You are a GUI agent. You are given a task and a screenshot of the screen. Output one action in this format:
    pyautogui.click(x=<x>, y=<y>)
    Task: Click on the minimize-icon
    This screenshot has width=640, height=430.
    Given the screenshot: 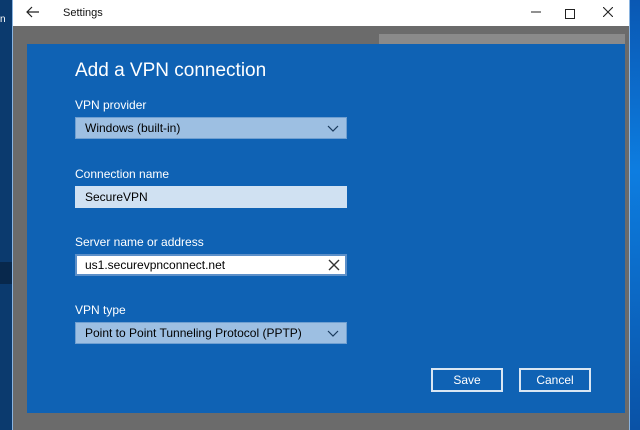 What is the action you would take?
    pyautogui.click(x=536, y=12)
    